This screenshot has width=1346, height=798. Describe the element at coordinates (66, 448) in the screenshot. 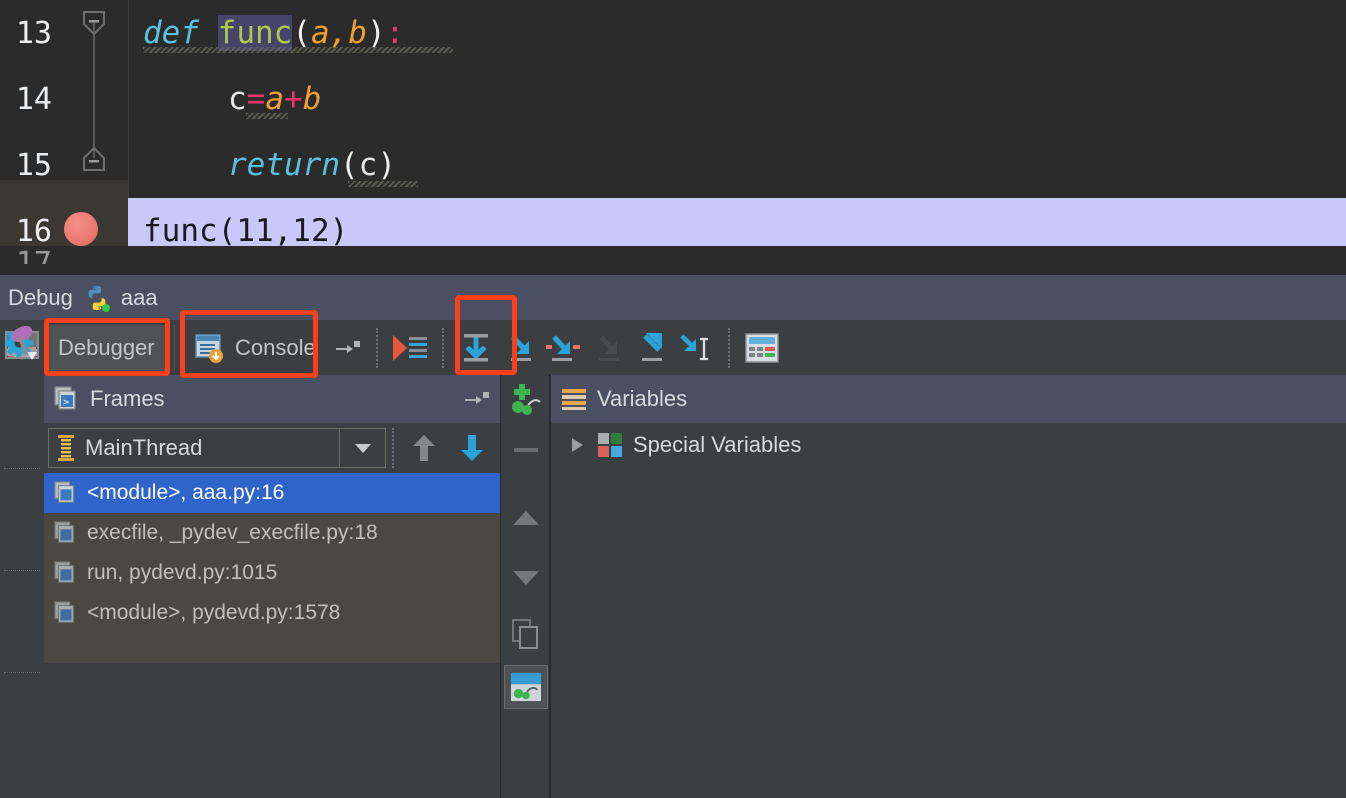

I see `thread-icon` at that location.